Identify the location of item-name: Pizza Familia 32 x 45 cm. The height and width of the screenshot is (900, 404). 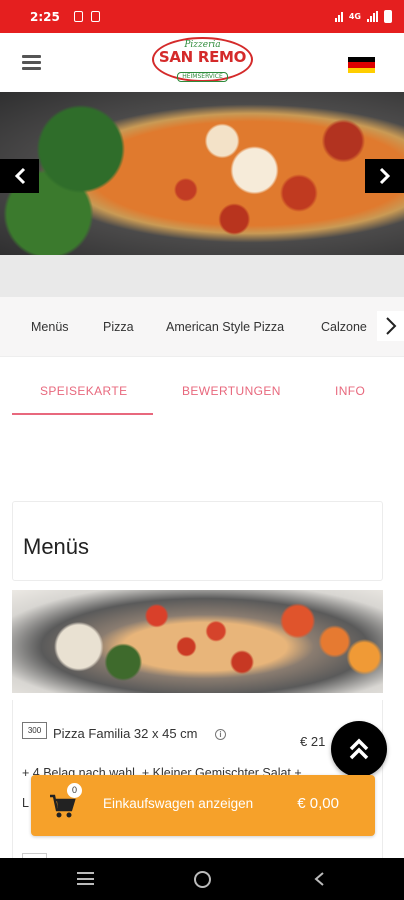
(125, 733).